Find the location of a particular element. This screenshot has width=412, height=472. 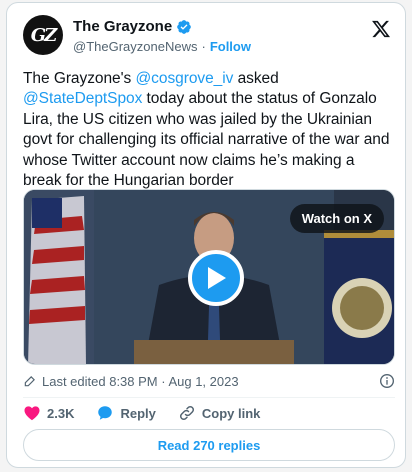

read-replies-button: Read 270 replies is located at coordinates (209, 445).